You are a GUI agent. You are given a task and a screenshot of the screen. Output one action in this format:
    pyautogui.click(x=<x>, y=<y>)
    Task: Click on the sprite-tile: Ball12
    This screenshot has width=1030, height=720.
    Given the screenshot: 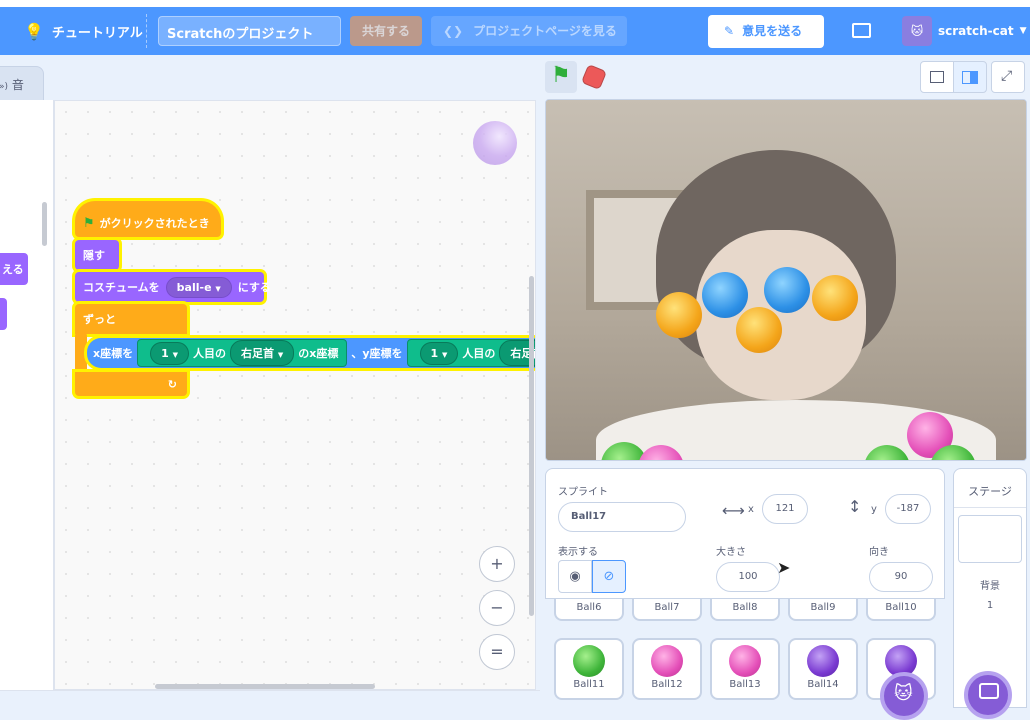 What is the action you would take?
    pyautogui.click(x=667, y=669)
    